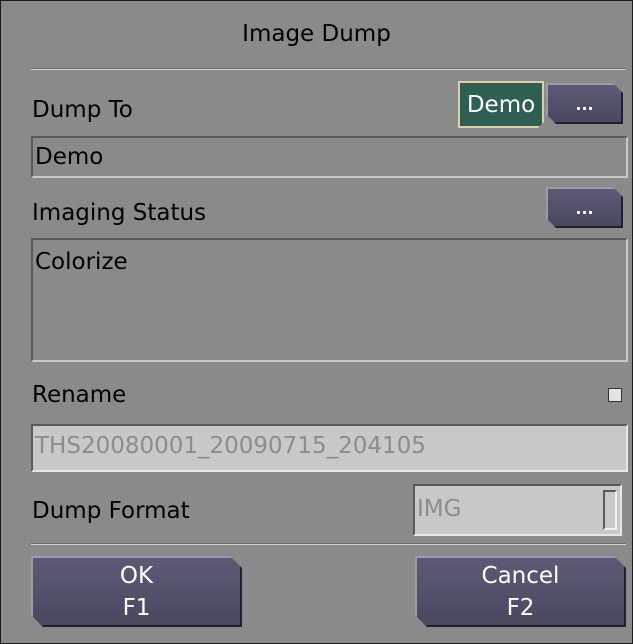 The image size is (633, 644). I want to click on ok-button: OK F1, so click(136, 591).